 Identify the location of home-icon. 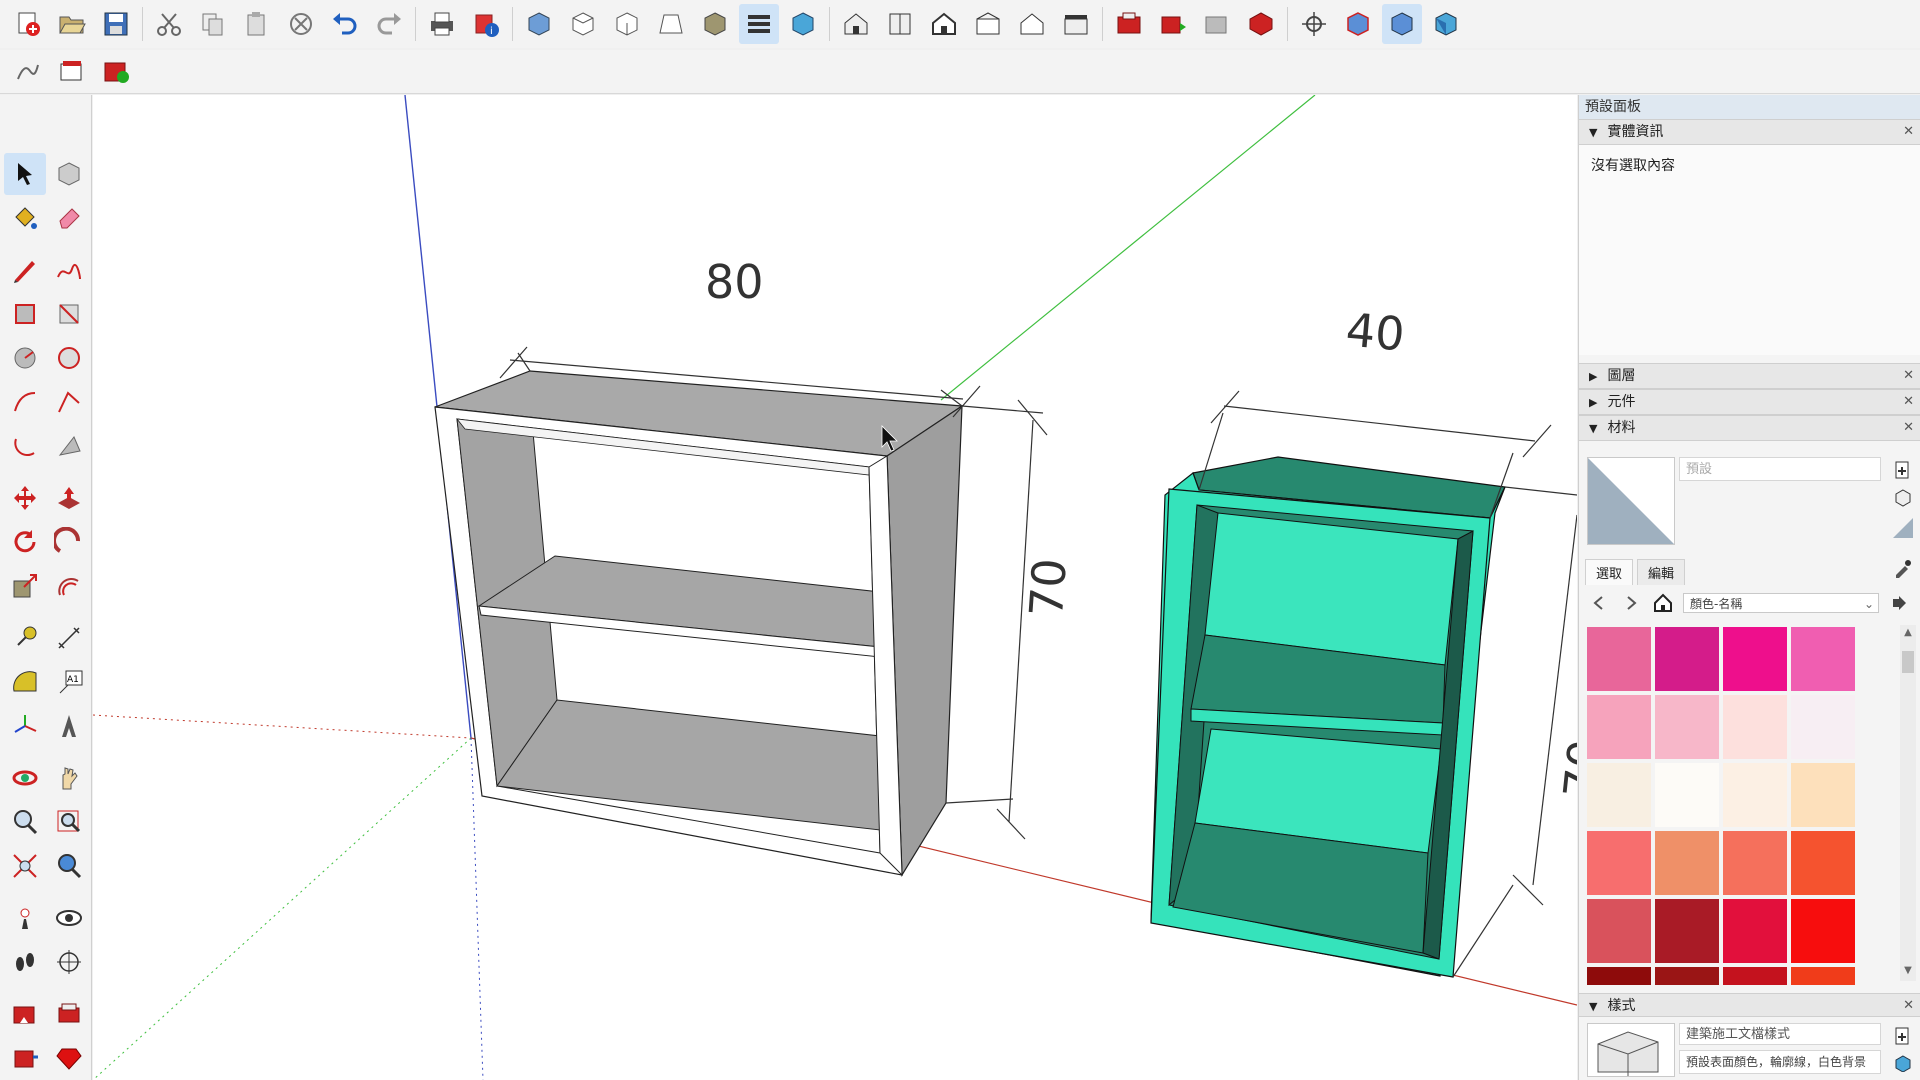
(1663, 603).